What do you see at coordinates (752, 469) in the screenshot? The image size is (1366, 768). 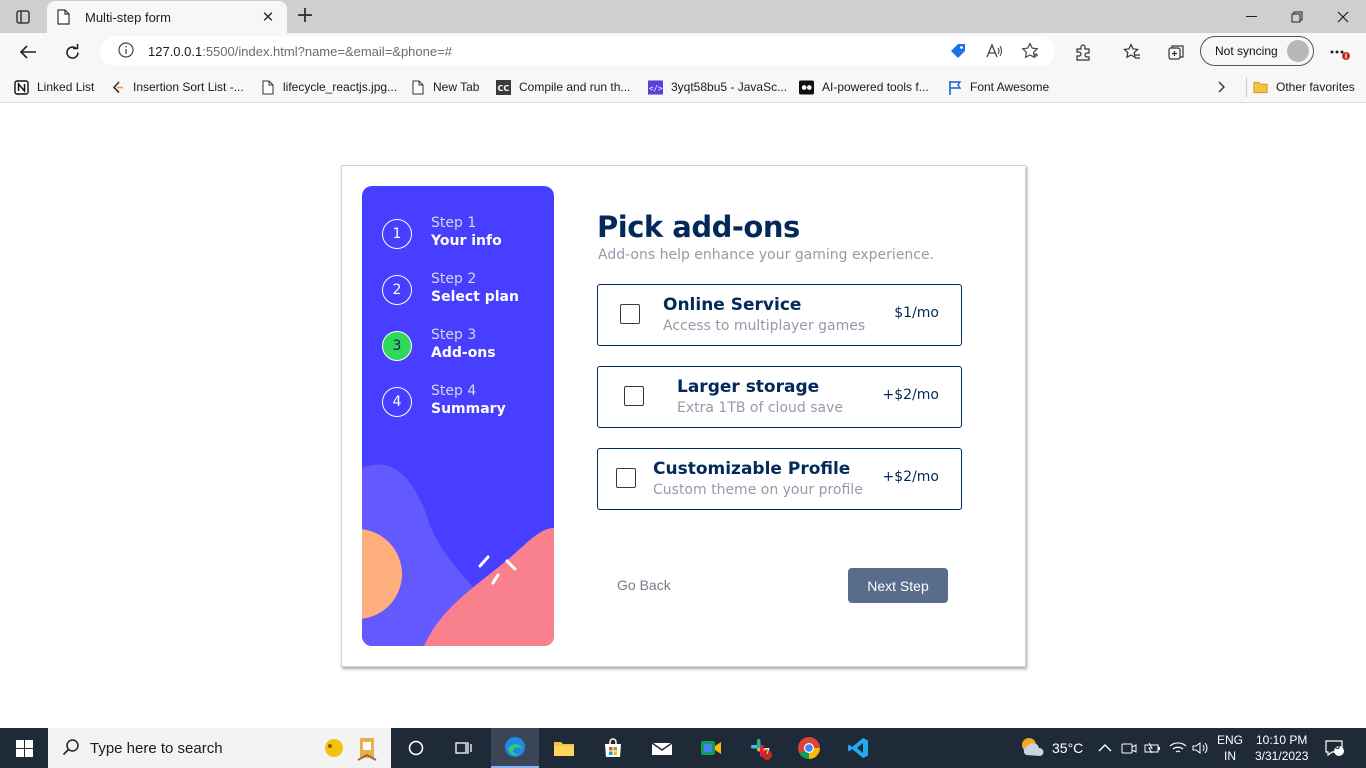 I see `addon-name: Customizable Profile` at bounding box center [752, 469].